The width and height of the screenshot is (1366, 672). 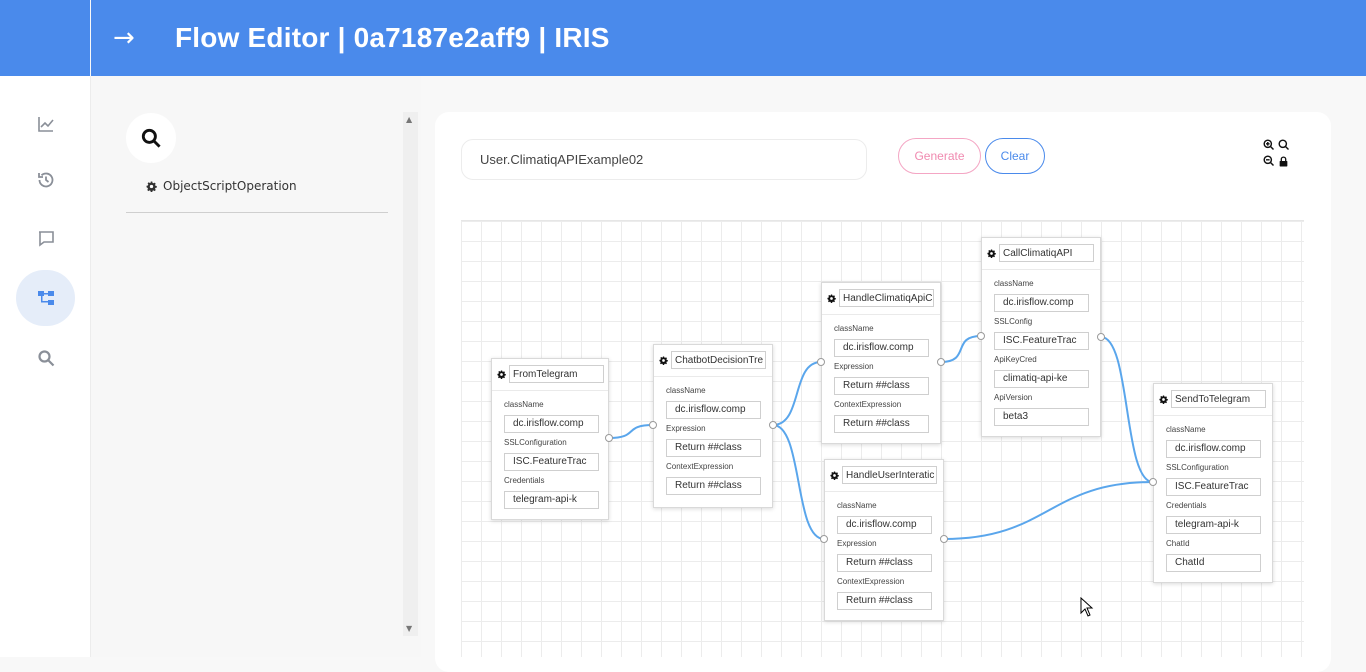 I want to click on flow-node-n4: className SSLConfig ApiKeyCred ApiVersion, so click(x=1041, y=337).